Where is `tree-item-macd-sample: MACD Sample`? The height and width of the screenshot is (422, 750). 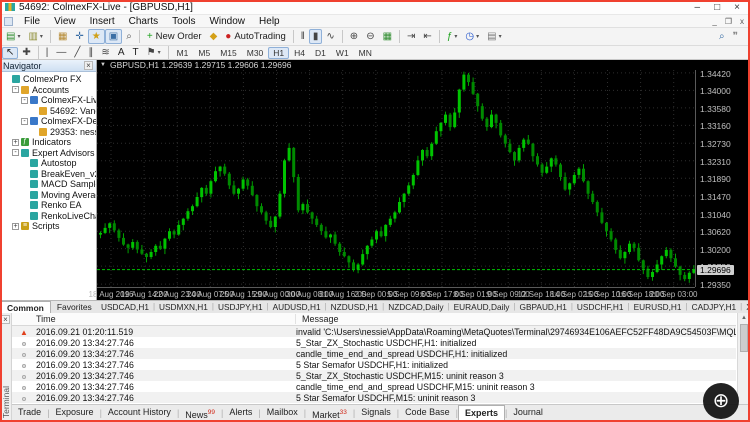
tree-item-macd-sample: MACD Sample is located at coordinates (48, 184).